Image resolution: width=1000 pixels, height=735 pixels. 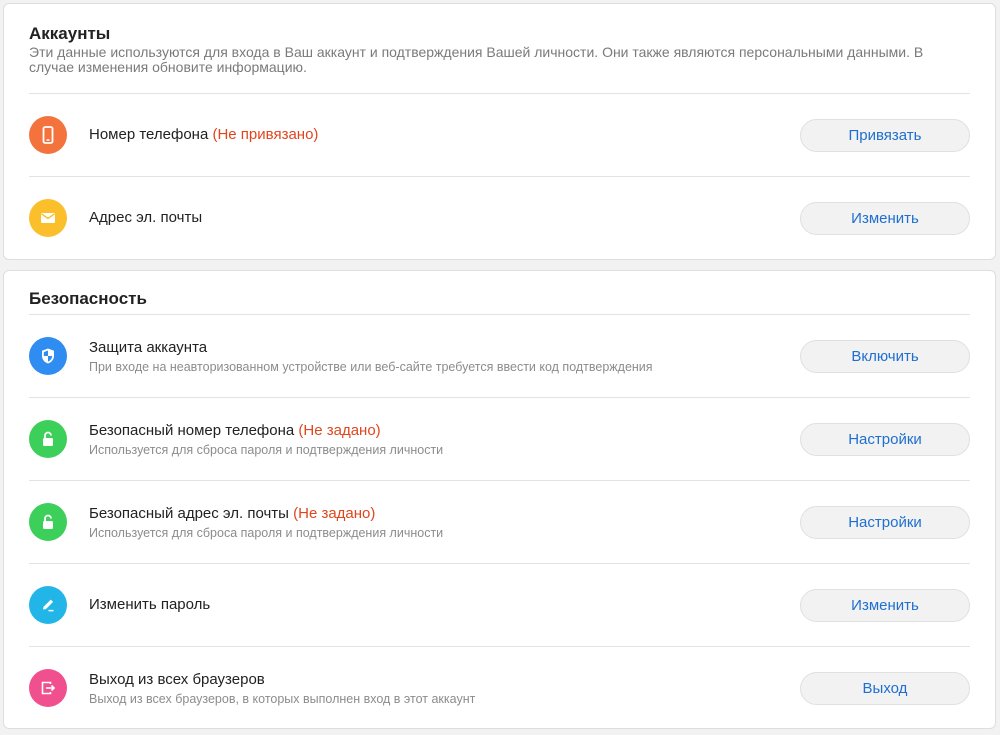 I want to click on phone-status: (Не привязано), so click(x=265, y=134).